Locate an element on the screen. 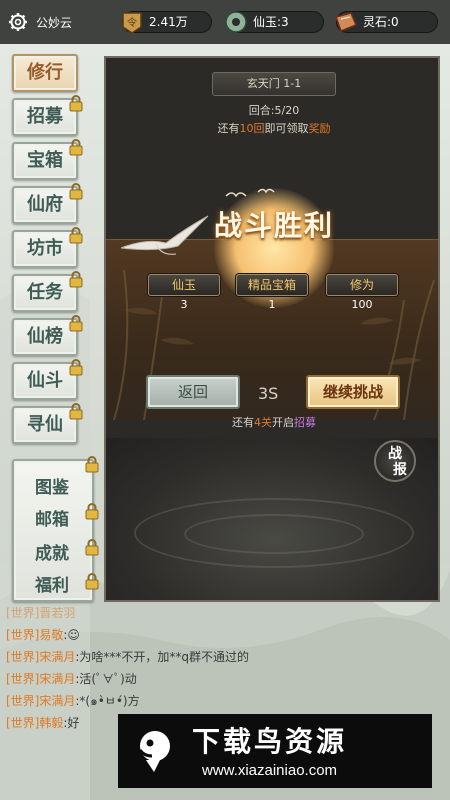 Image resolution: width=450 pixels, height=800 pixels. round-reward-tip: 还有10回即可领取奖励 is located at coordinates (272, 128).